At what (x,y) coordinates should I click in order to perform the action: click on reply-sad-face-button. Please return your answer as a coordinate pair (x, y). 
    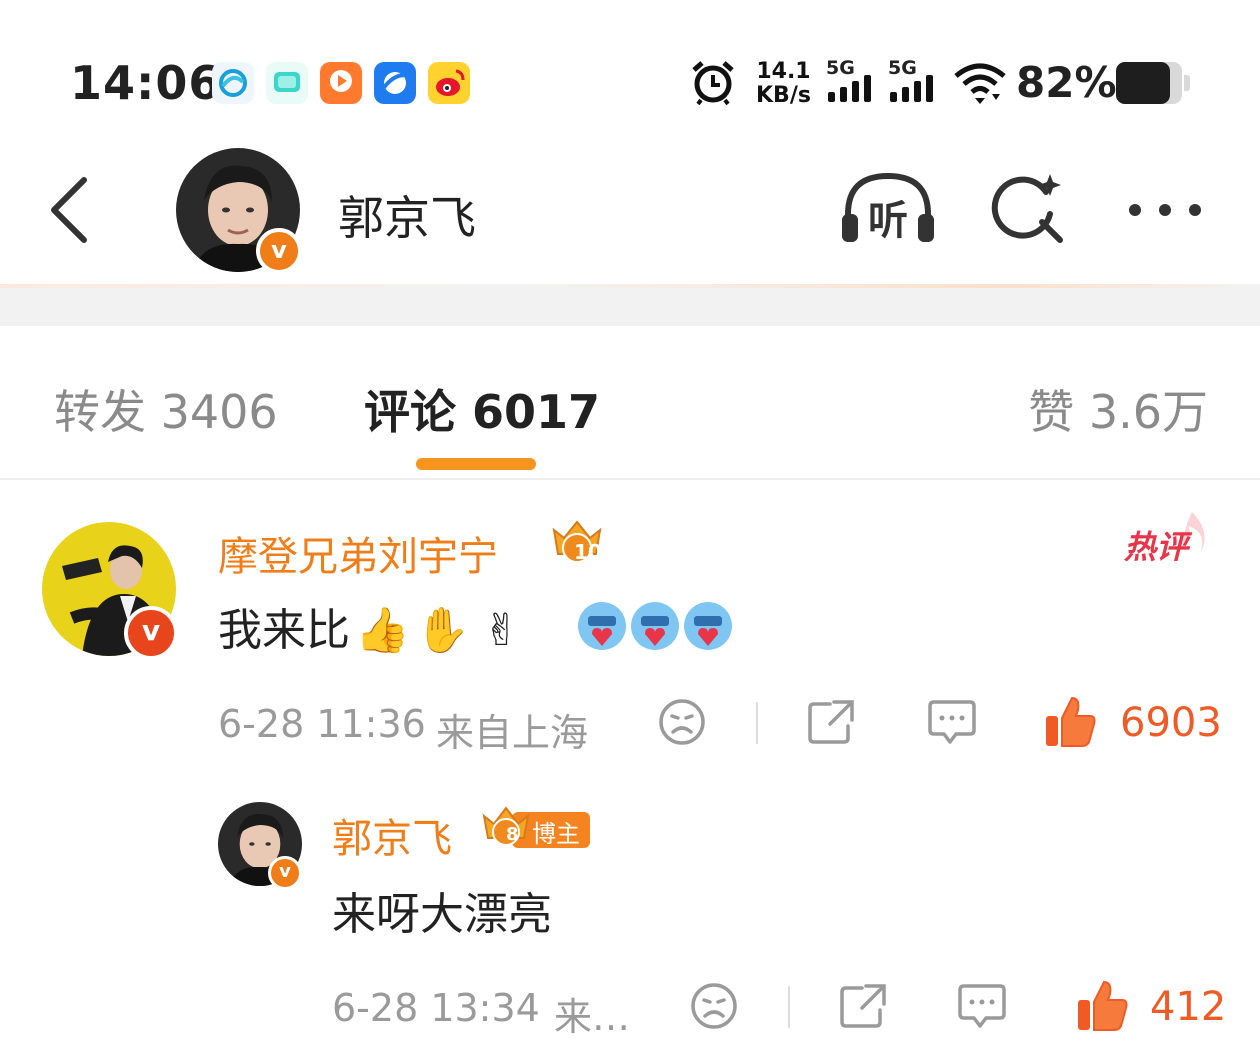
    Looking at the image, I should click on (714, 1008).